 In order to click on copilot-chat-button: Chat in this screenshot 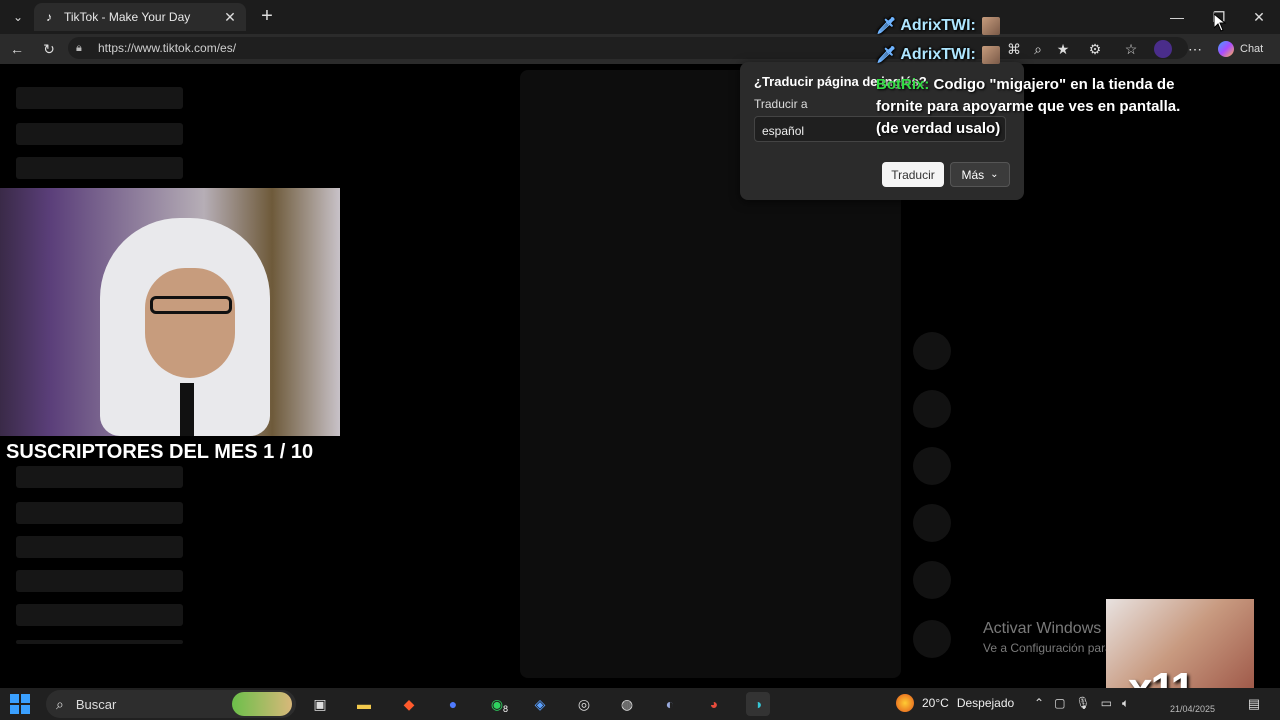, I will do `click(1246, 49)`.